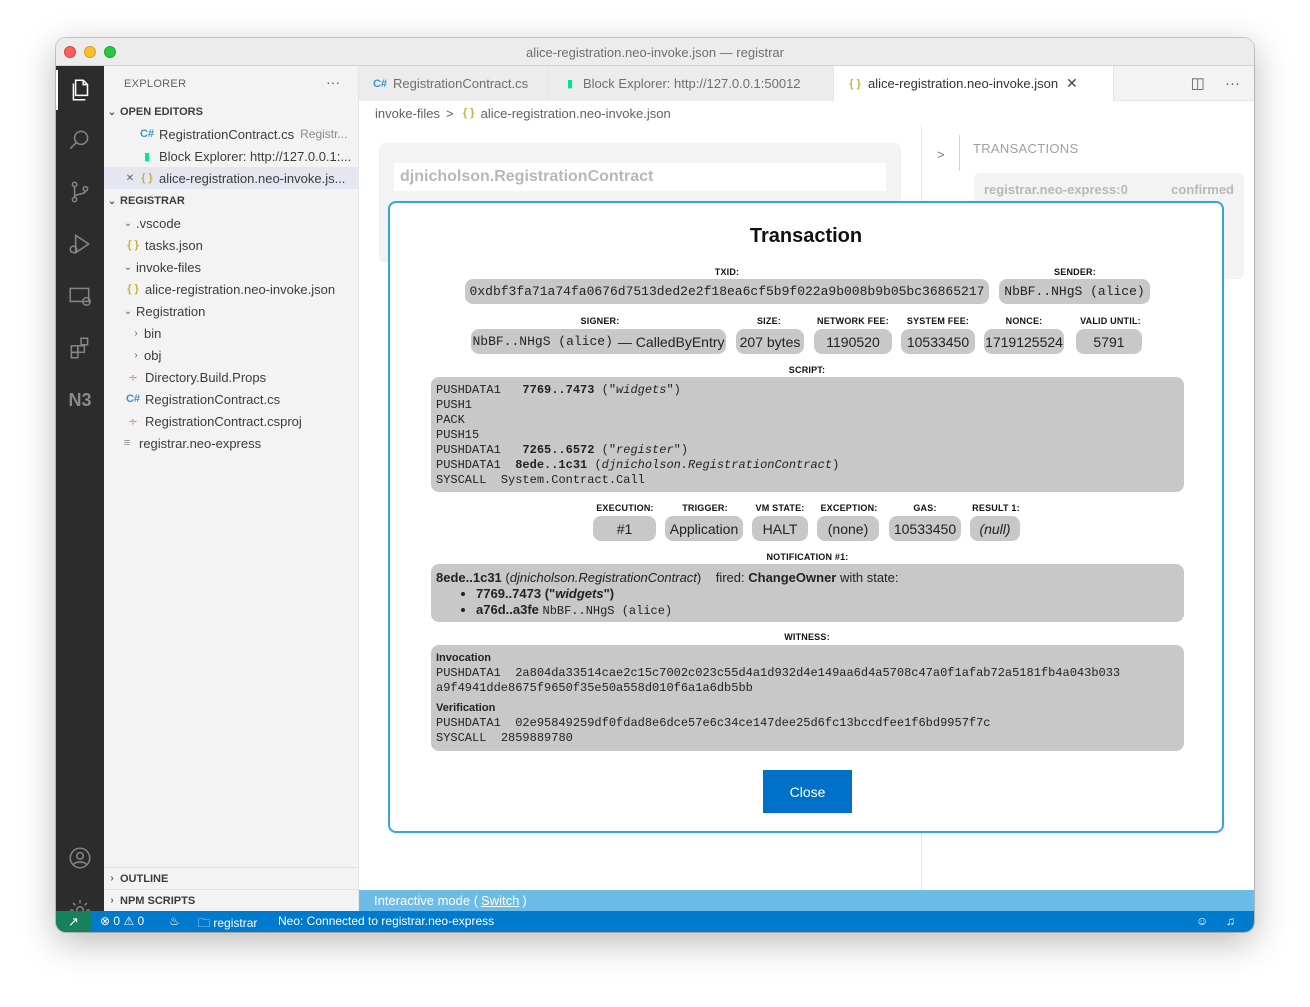 The width and height of the screenshot is (1310, 1007). Describe the element at coordinates (80, 858) in the screenshot. I see `accounts-icon` at that location.